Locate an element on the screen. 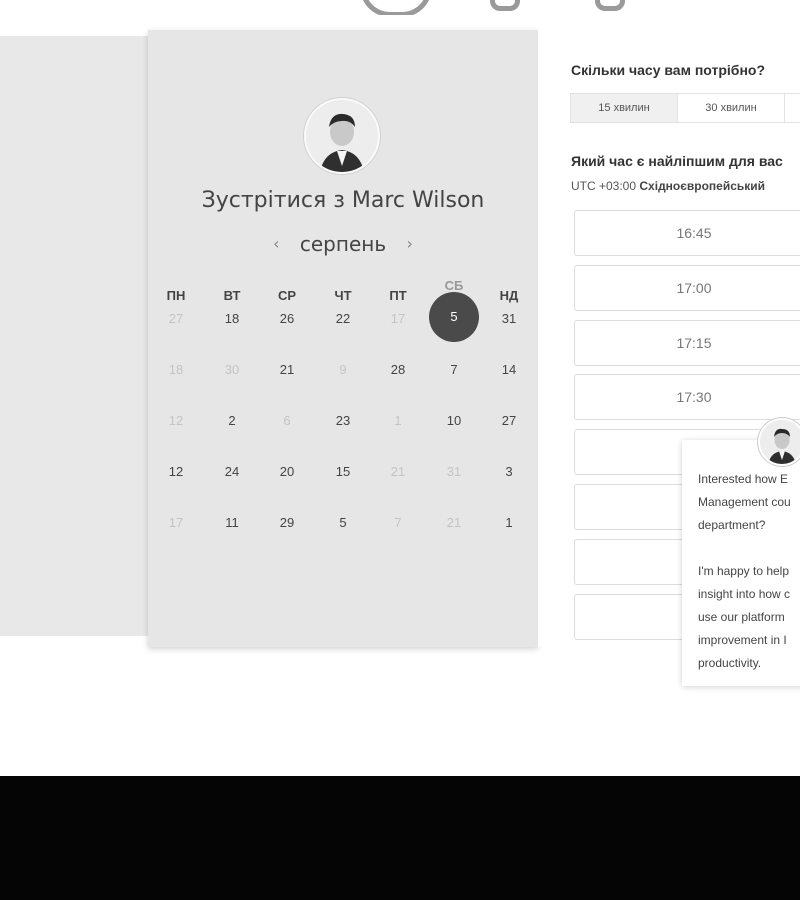 This screenshot has height=900, width=800. timezone-name: Східноєвропейський is located at coordinates (702, 186).